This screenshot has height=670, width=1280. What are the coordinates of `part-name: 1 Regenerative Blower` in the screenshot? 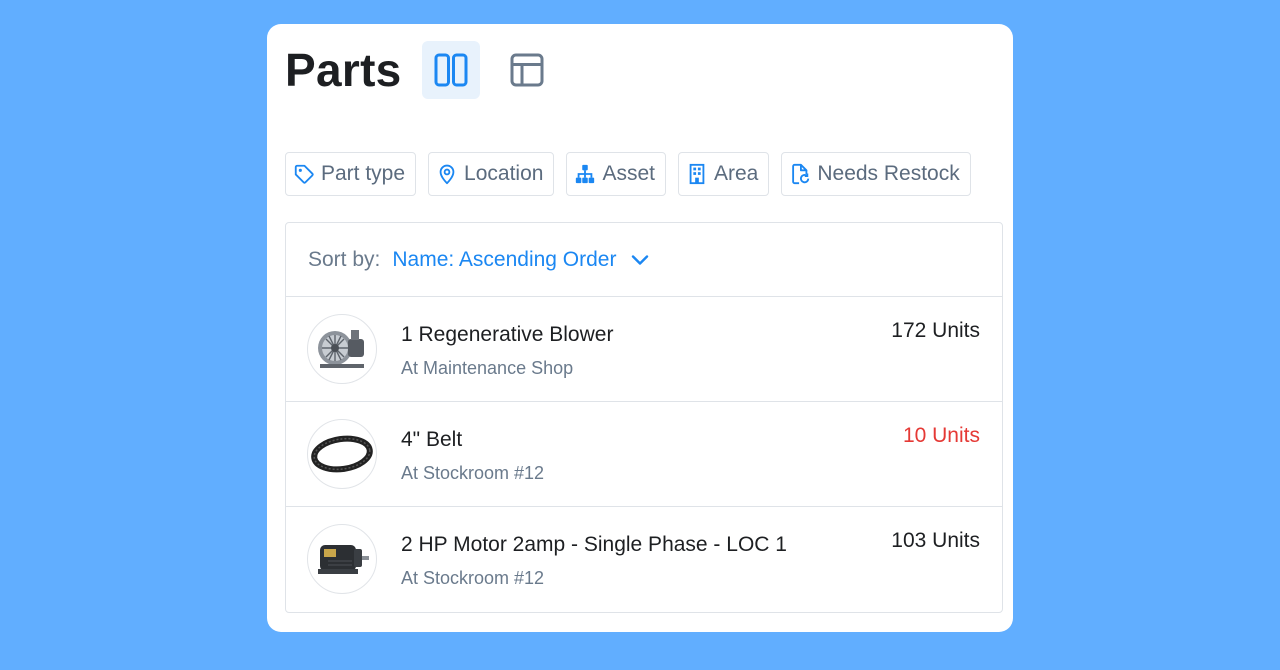 It's located at (507, 334).